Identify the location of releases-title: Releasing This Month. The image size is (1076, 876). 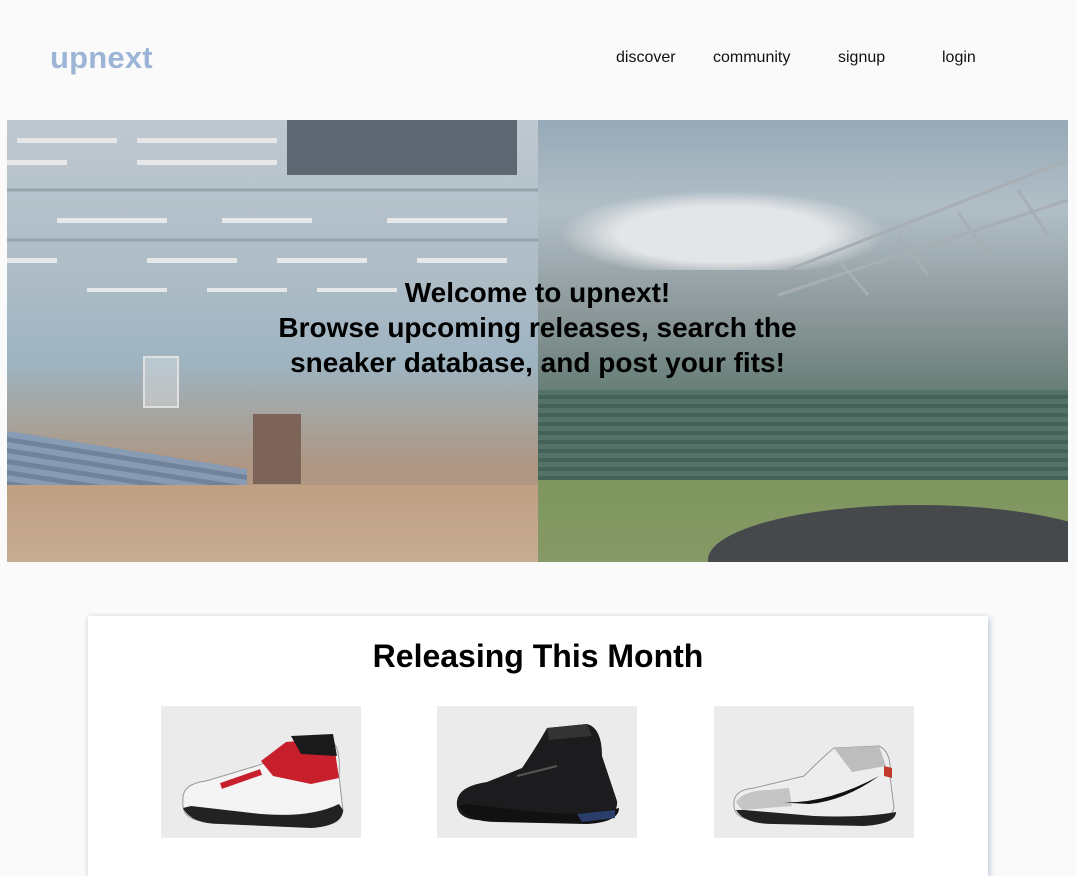
(538, 656).